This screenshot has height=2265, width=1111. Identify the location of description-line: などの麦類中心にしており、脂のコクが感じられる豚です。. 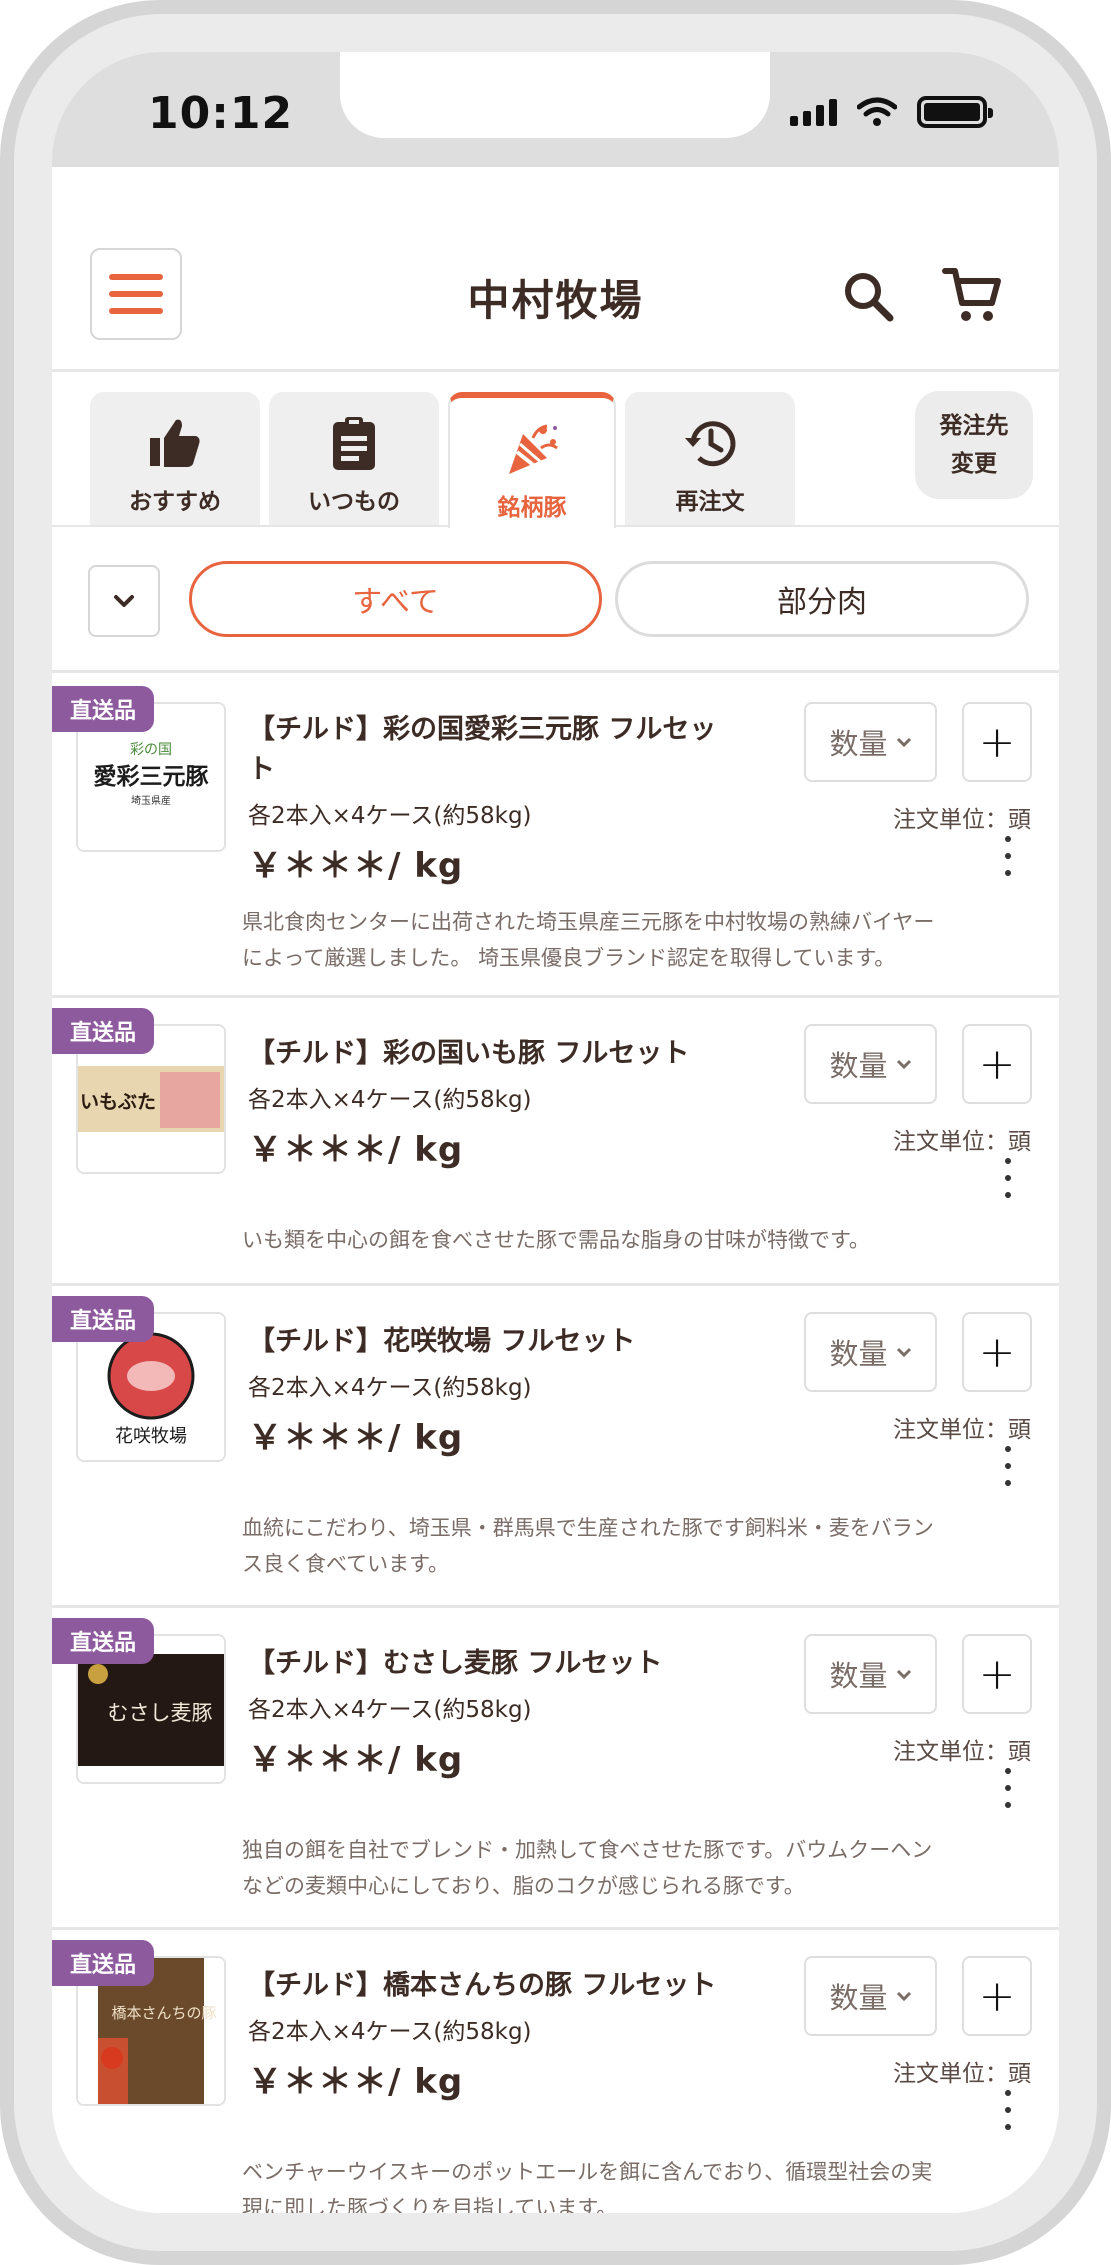
(523, 1886).